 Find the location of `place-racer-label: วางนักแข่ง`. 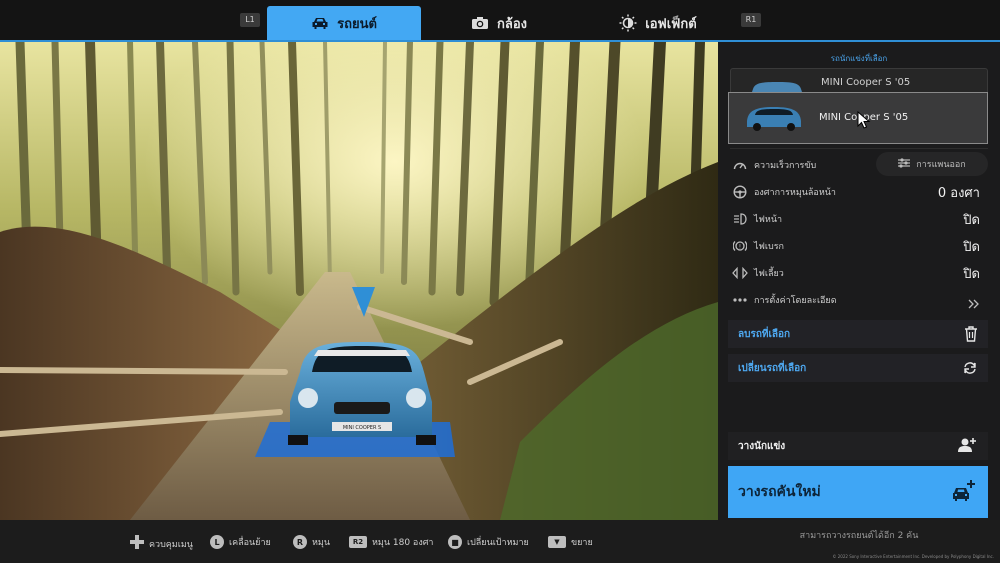

place-racer-label: วางนักแข่ง is located at coordinates (762, 446).